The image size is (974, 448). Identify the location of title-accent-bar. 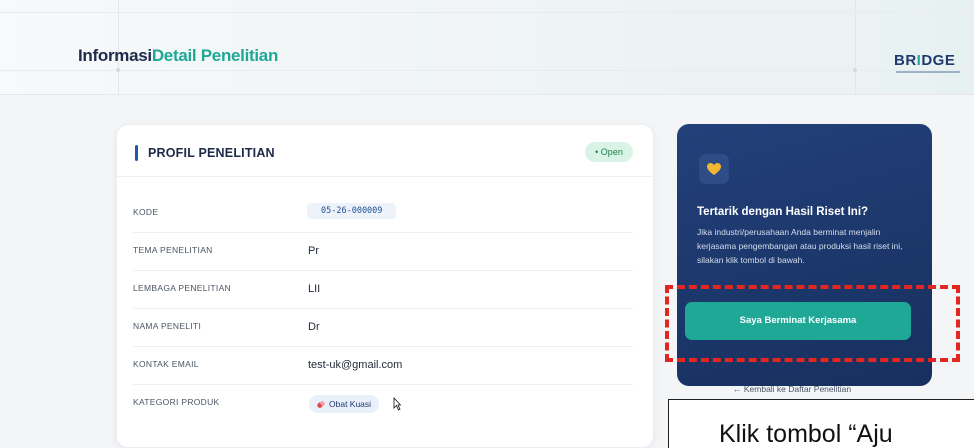
(136, 153).